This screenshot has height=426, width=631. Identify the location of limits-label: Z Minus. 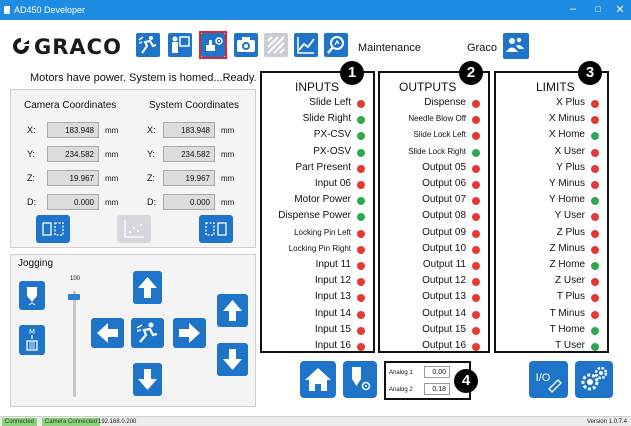
(567, 248).